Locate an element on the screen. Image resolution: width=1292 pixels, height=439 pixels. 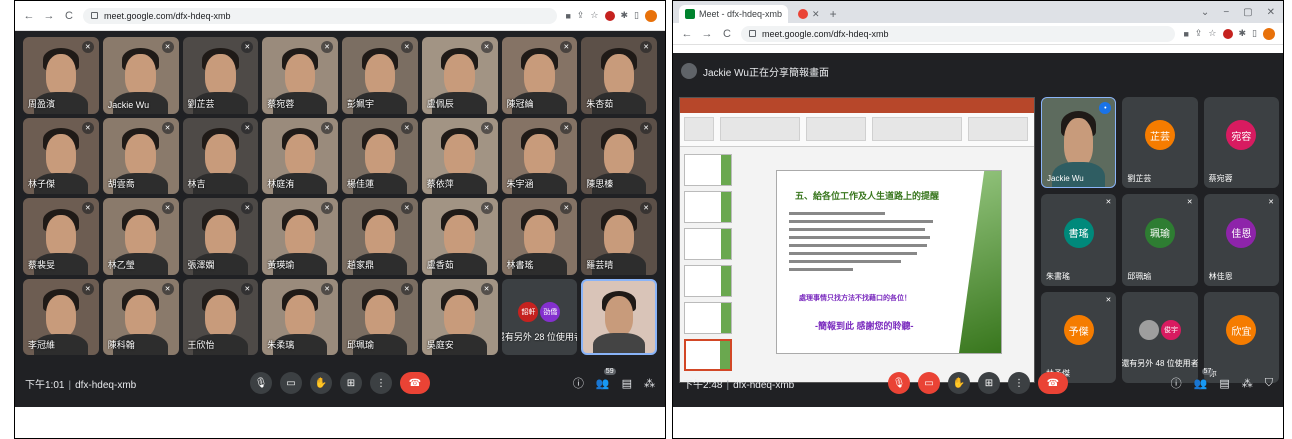
participant-tile: ✕ 朱柔璃 is located at coordinates (300, 316).